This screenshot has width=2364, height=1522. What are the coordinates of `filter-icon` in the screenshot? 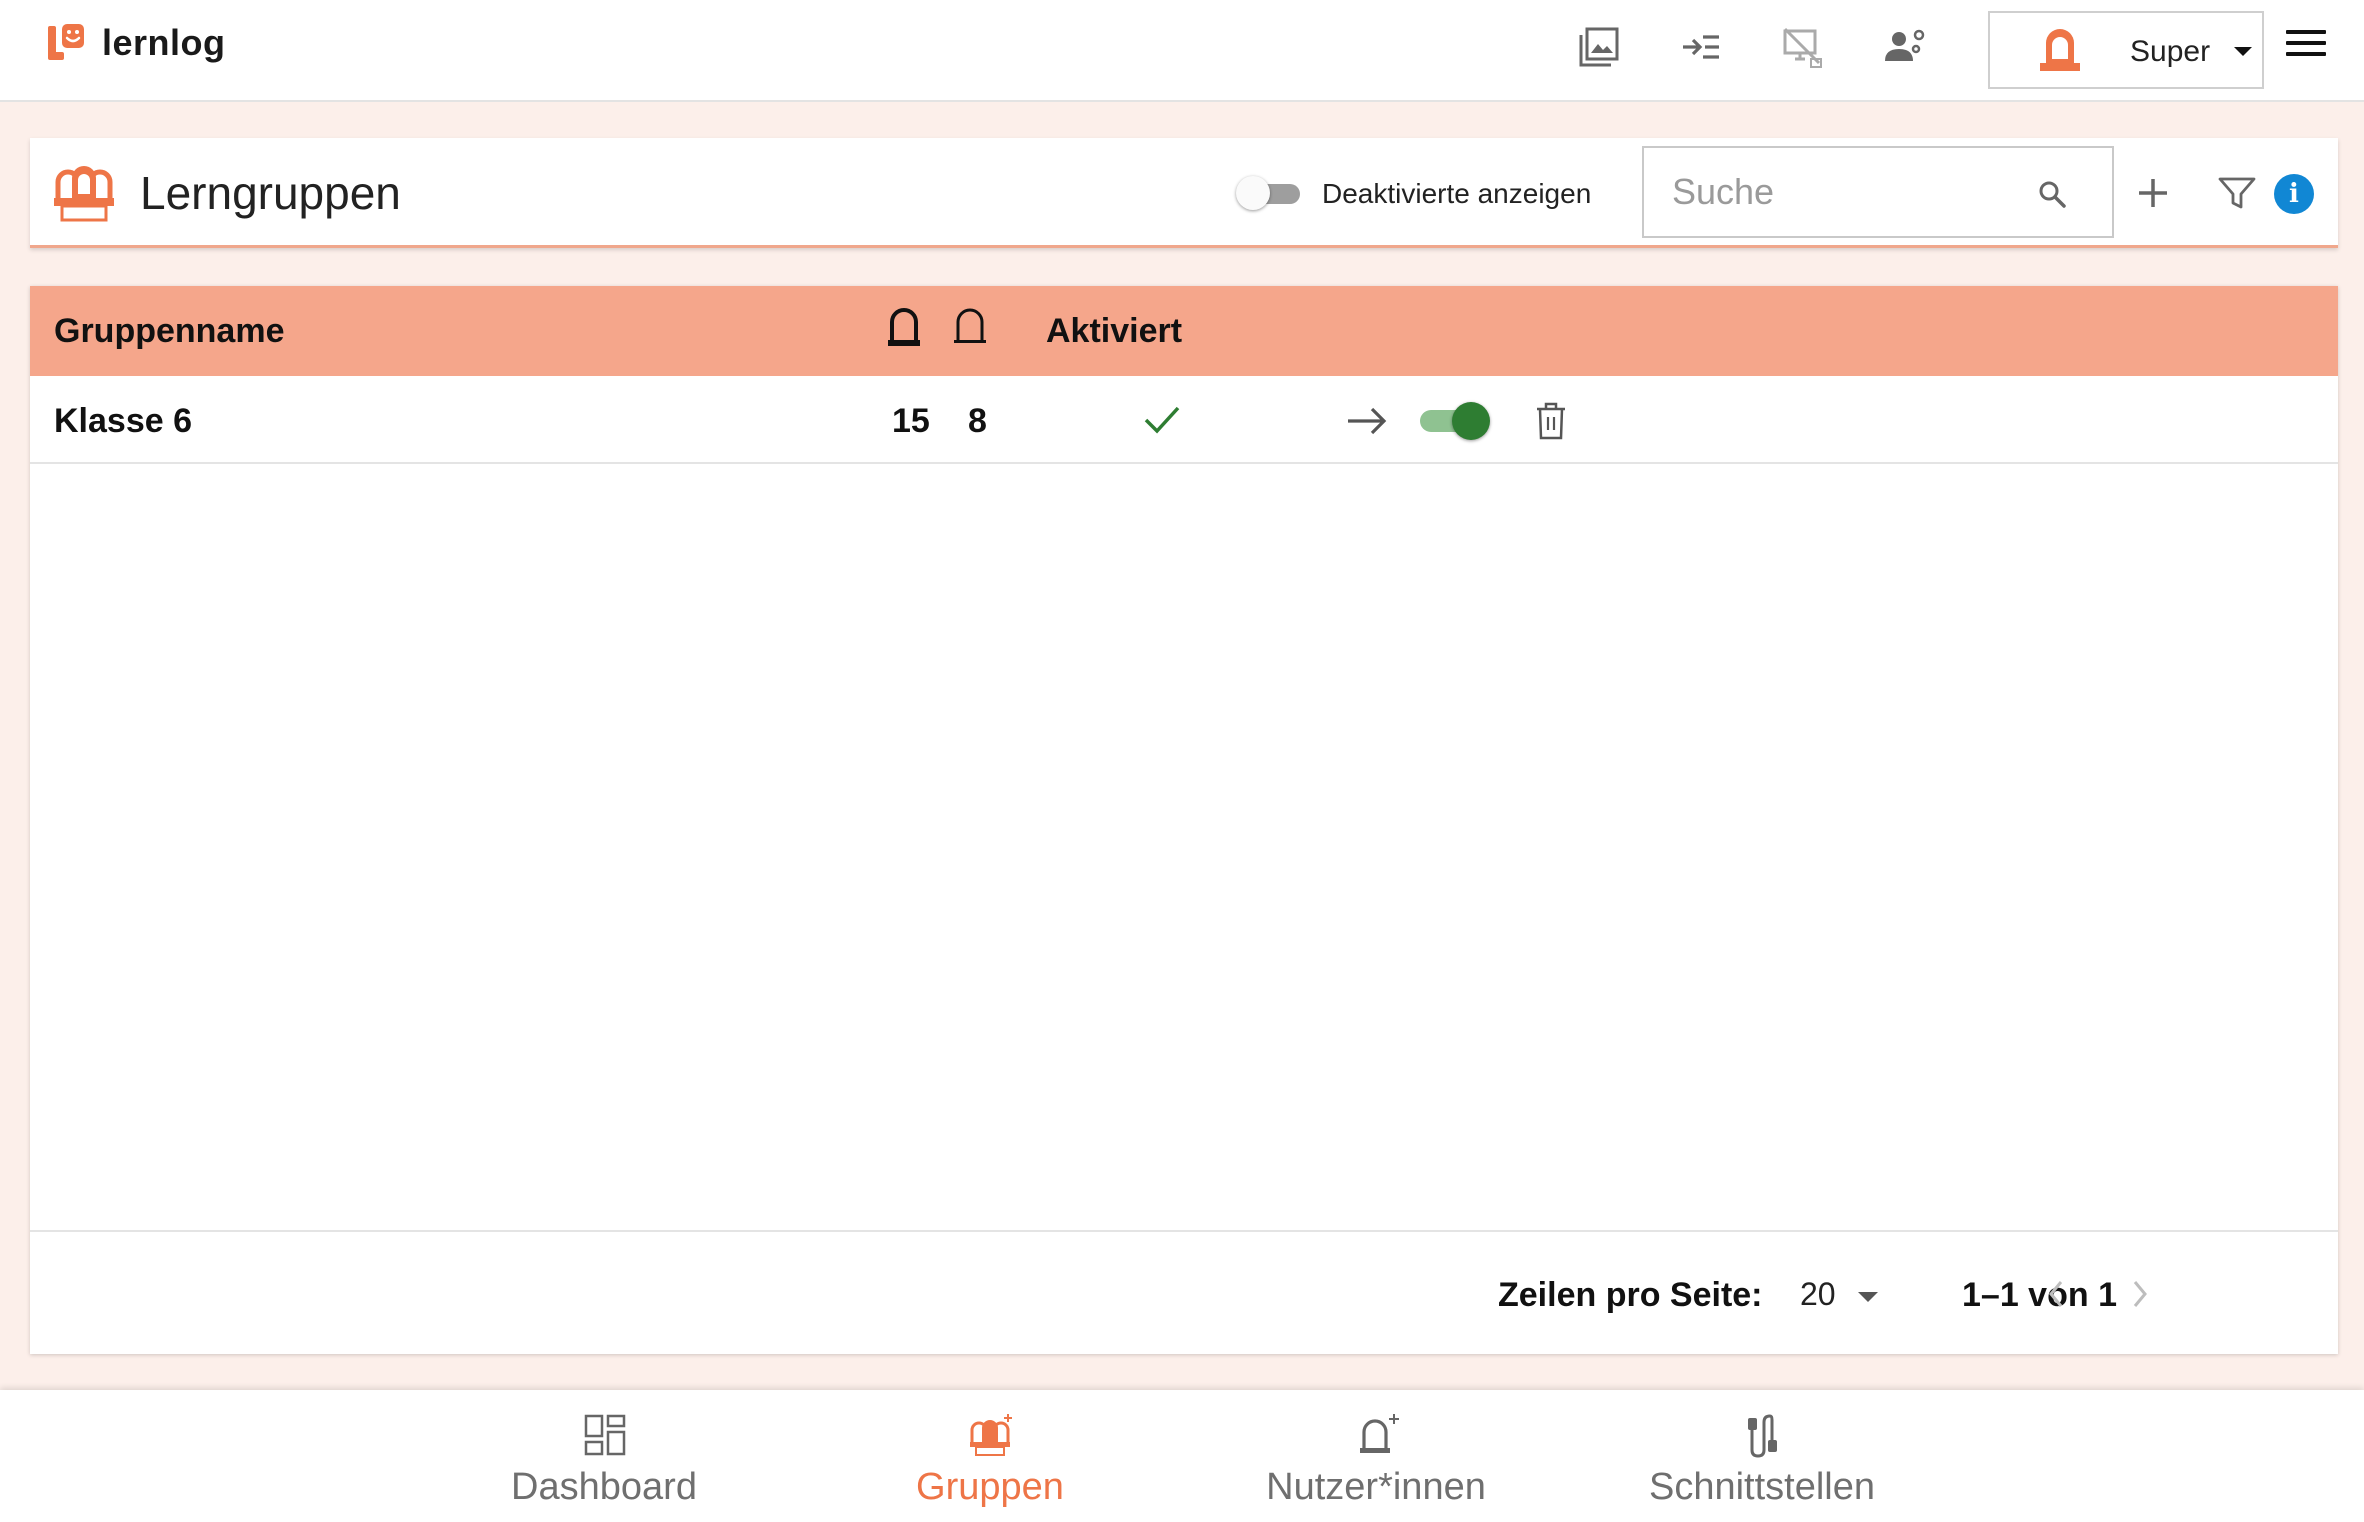 It's located at (2237, 193).